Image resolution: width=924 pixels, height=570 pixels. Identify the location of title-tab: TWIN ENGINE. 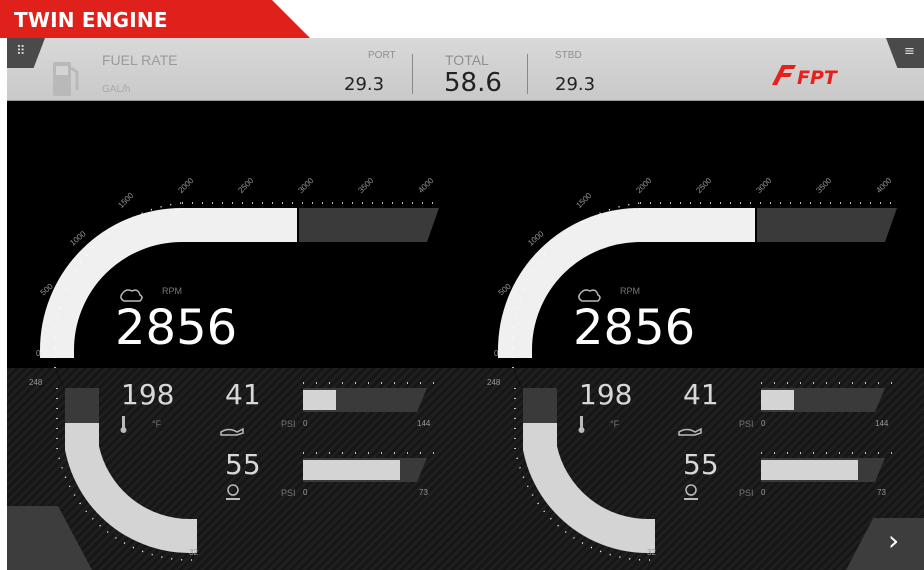
(155, 19).